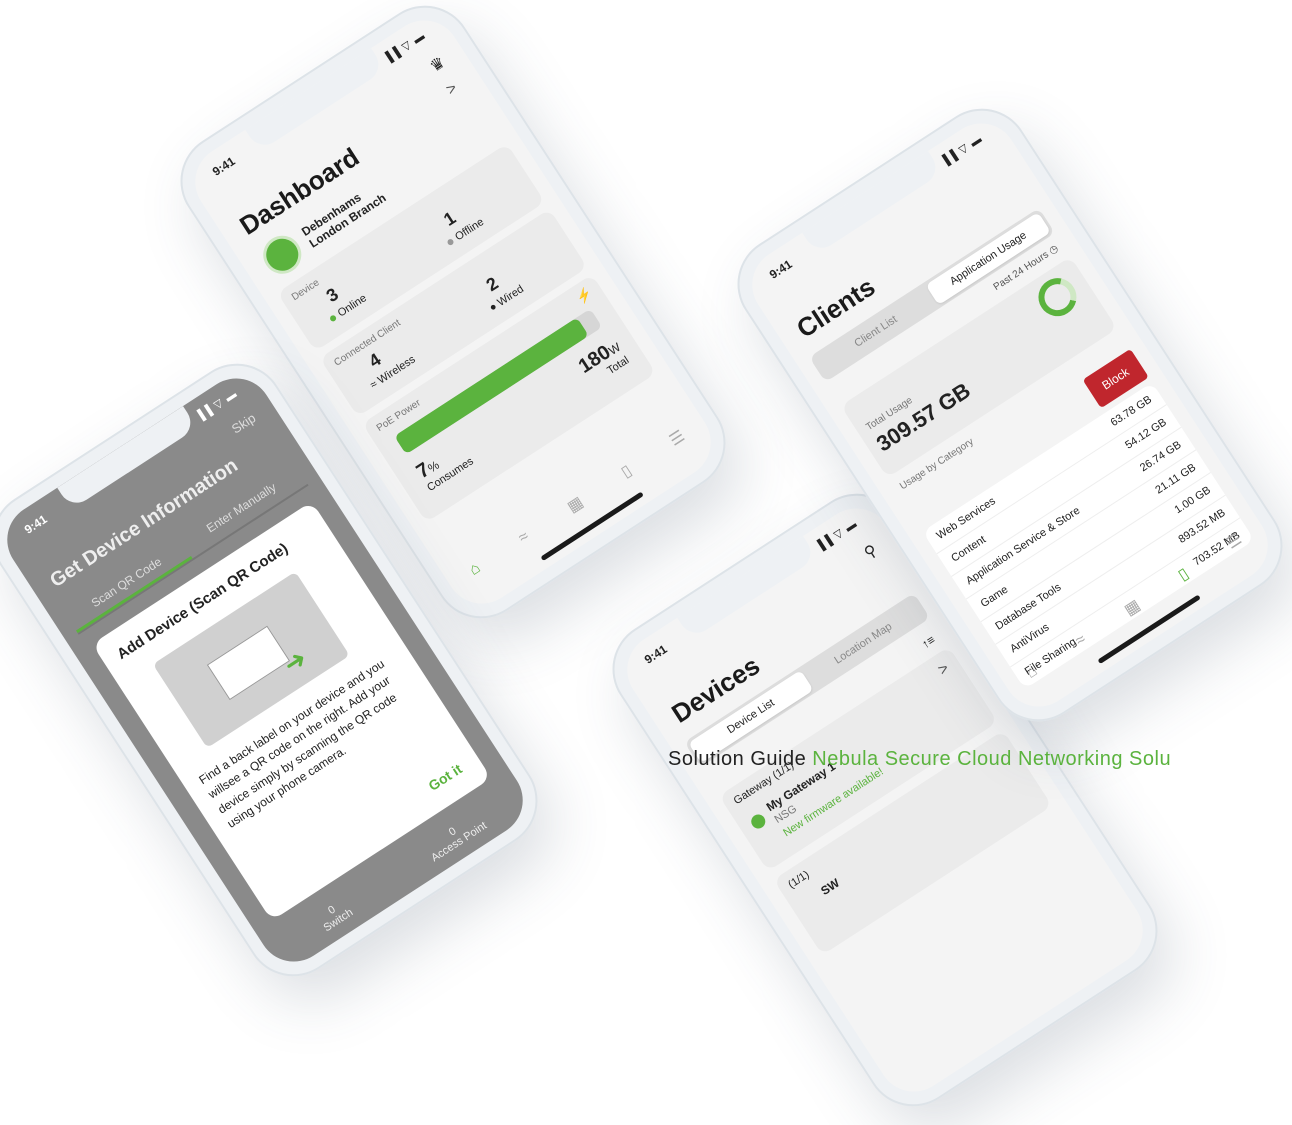 The image size is (1292, 1125). I want to click on stat-switch: 0 Switch, so click(335, 915).